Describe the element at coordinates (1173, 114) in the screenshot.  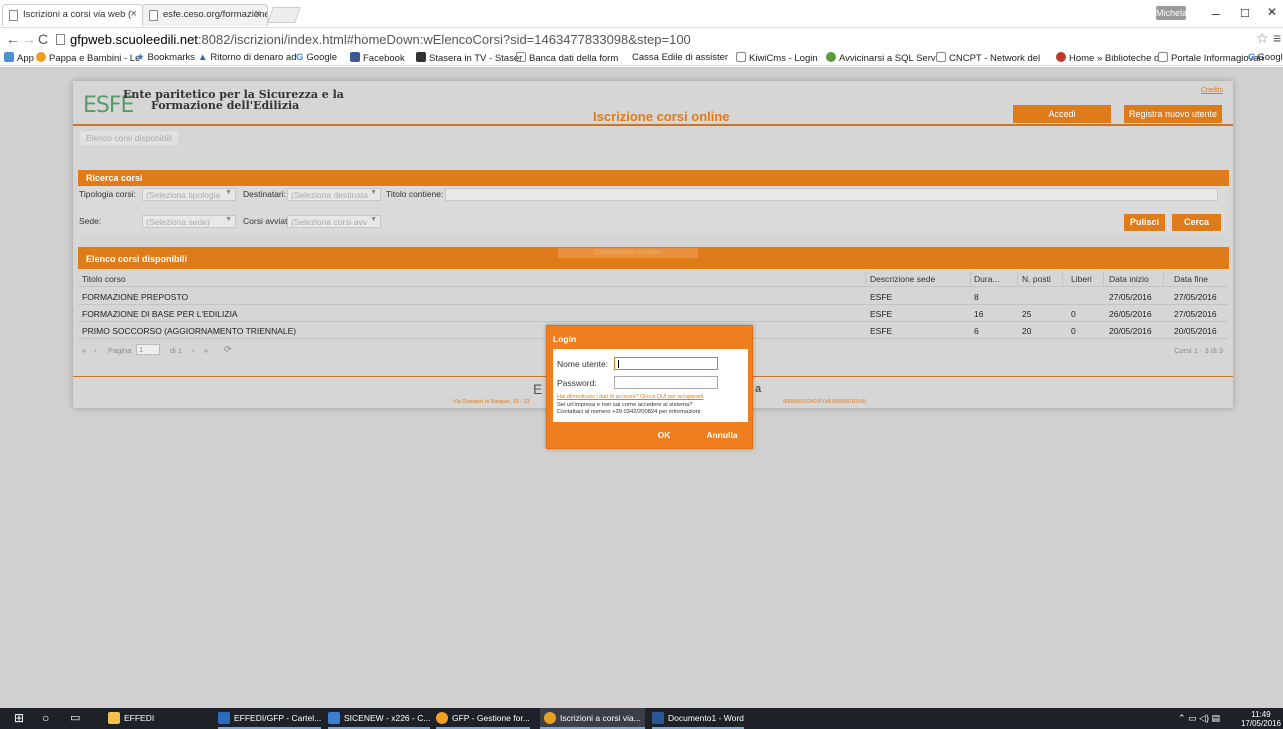
I see `register-button: Registra nuovo utente` at that location.